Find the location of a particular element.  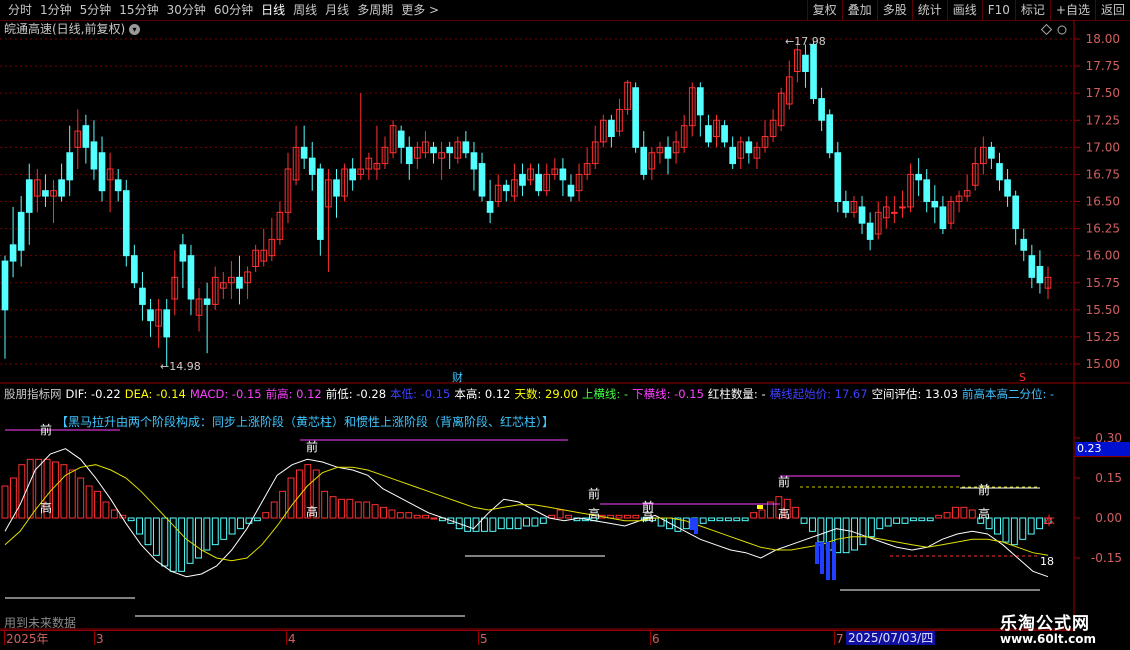

period-tab-0: 分时 is located at coordinates (20, 10).